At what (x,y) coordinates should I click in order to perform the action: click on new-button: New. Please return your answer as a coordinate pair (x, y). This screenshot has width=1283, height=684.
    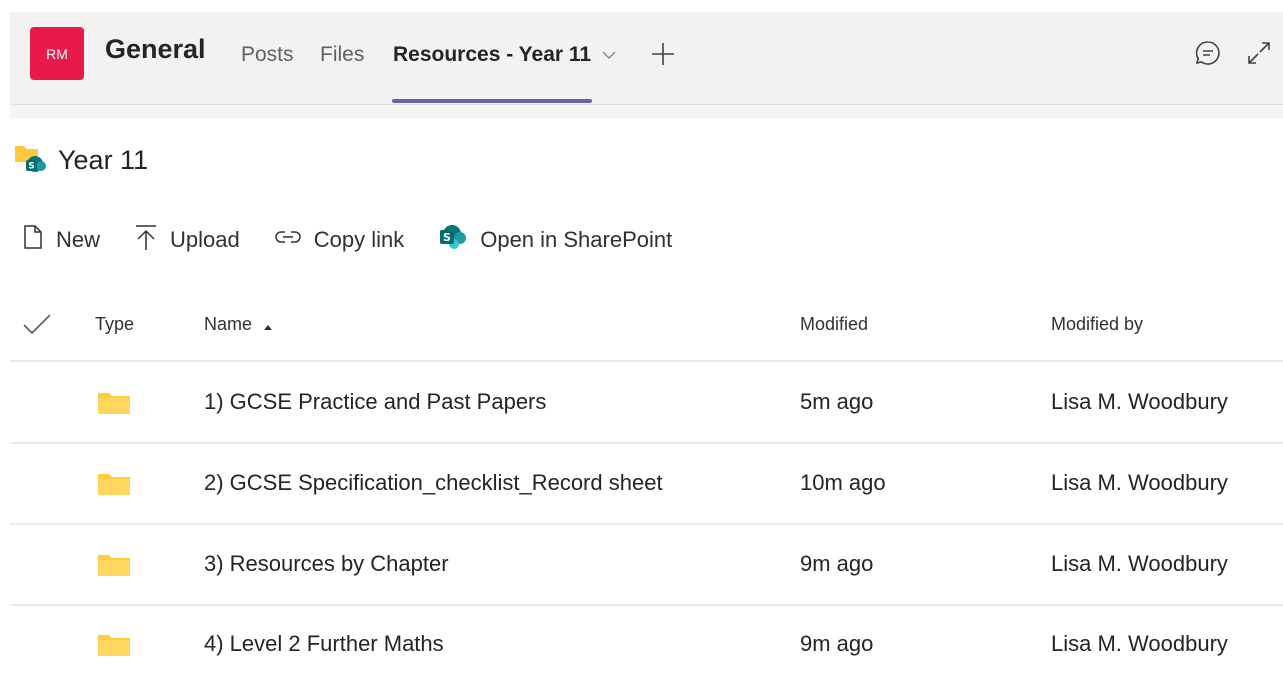
    Looking at the image, I should click on (61, 240).